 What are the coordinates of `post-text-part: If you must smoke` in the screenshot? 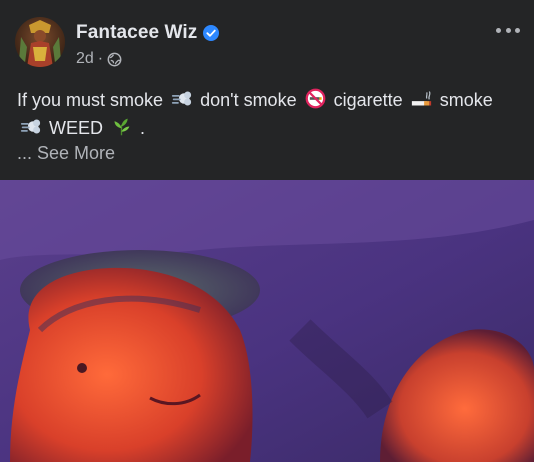 It's located at (90, 100).